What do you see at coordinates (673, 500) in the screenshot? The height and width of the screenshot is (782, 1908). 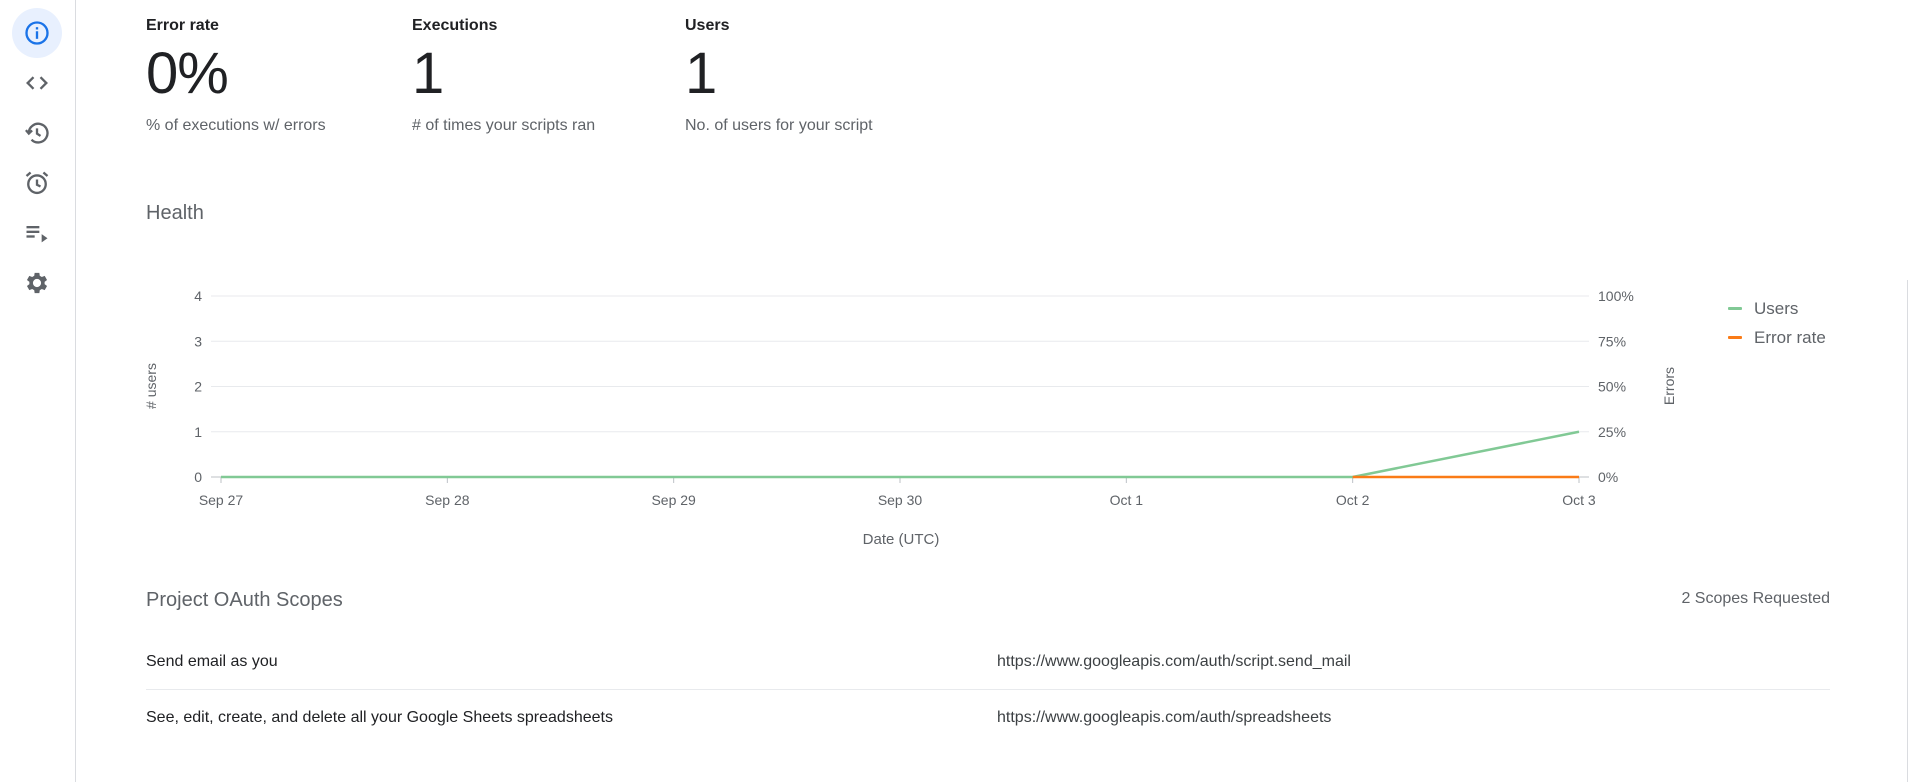 I see `x-tick-label: Sep 29` at bounding box center [673, 500].